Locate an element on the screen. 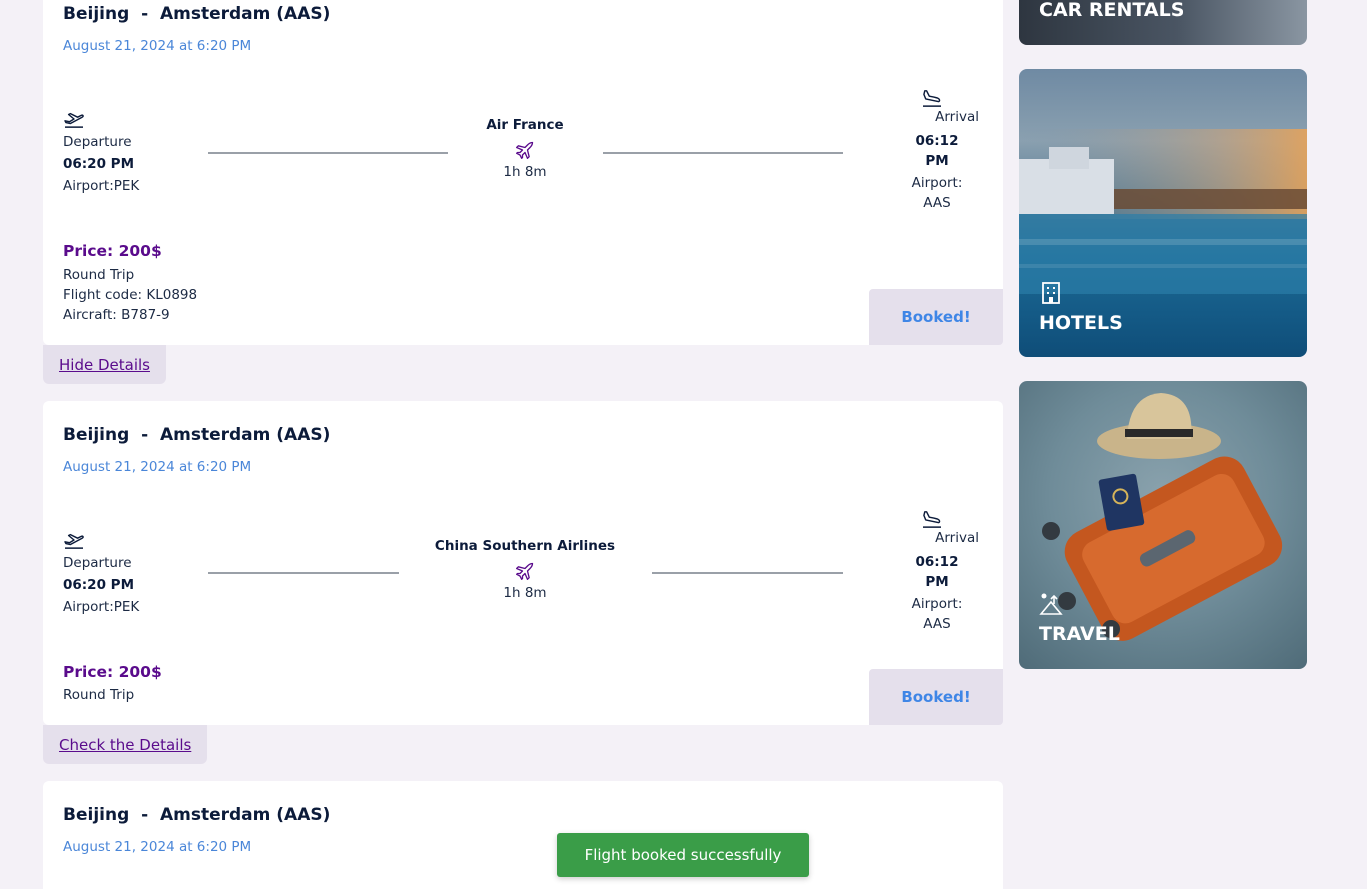  building-icon is located at coordinates (1051, 293).